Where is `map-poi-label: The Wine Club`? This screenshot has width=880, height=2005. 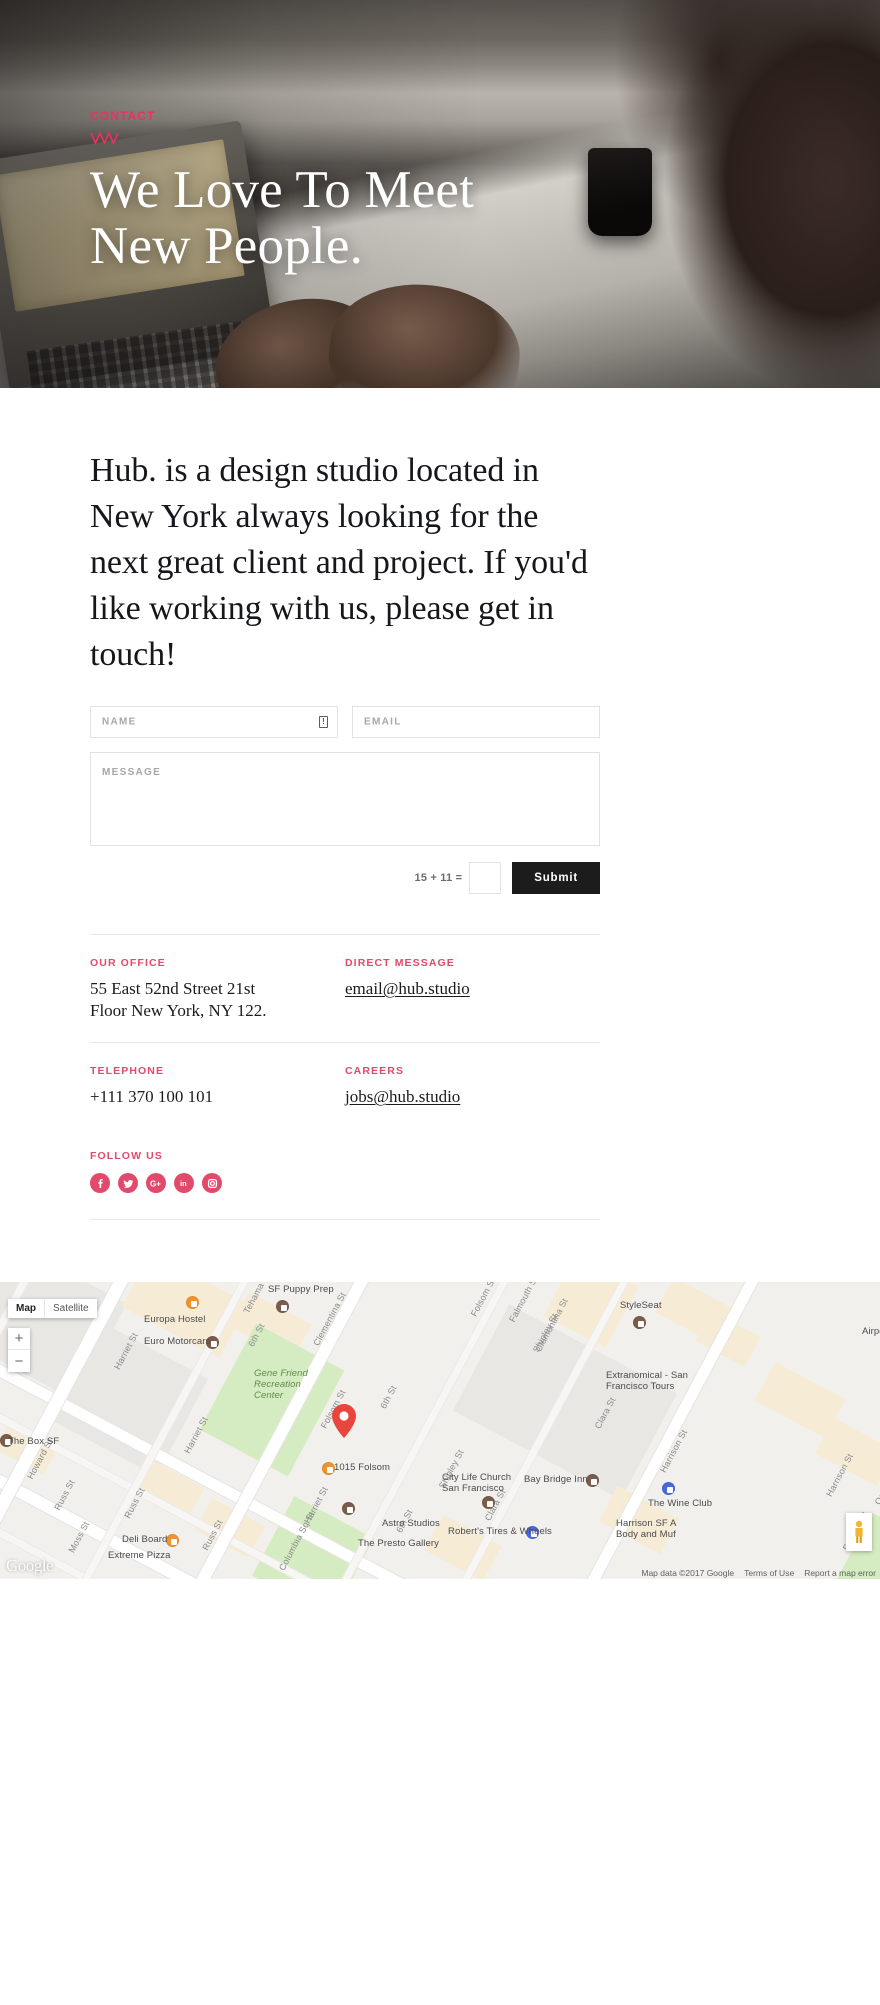
map-poi-label: The Wine Club is located at coordinates (680, 1503).